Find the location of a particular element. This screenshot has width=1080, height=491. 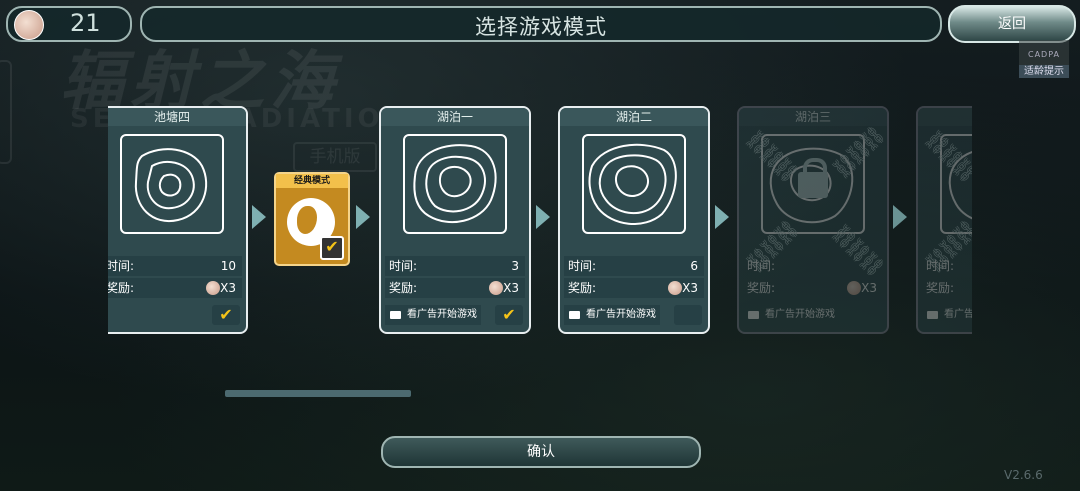

level-name: 湖泊三 is located at coordinates (813, 117).